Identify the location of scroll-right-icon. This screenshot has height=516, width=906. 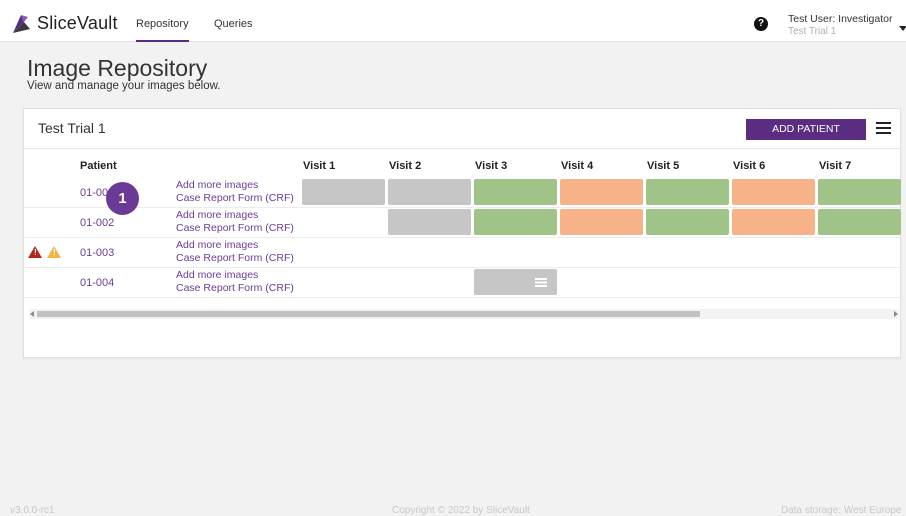
(896, 314).